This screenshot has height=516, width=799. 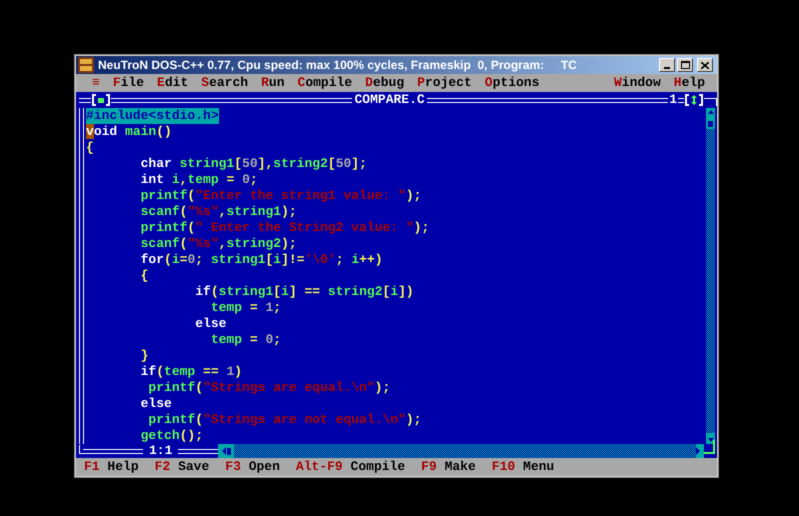 What do you see at coordinates (689, 83) in the screenshot?
I see `menu-item: Help` at bounding box center [689, 83].